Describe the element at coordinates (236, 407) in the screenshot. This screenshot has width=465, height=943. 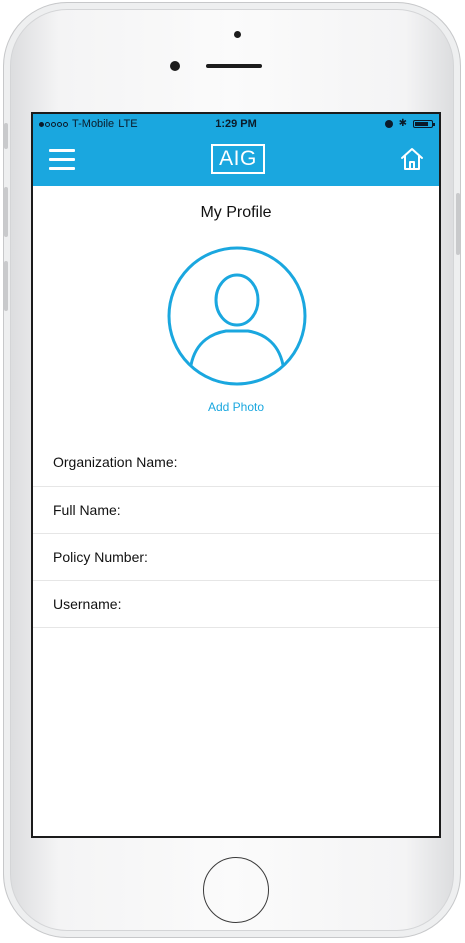
I see `add-photo-link: Add Photo` at that location.